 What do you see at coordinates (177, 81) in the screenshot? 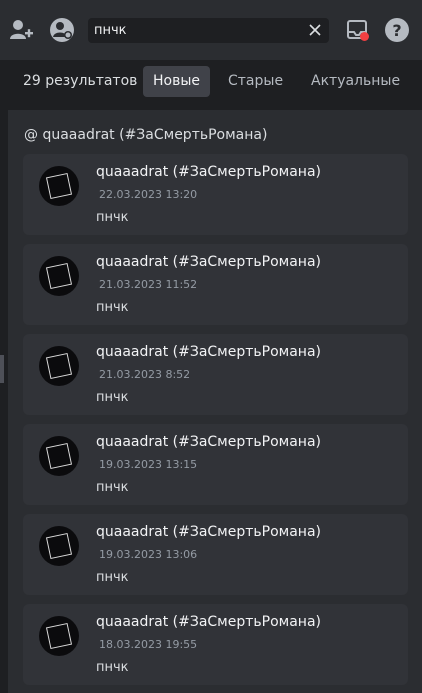
I see `tab-newest: Новые` at bounding box center [177, 81].